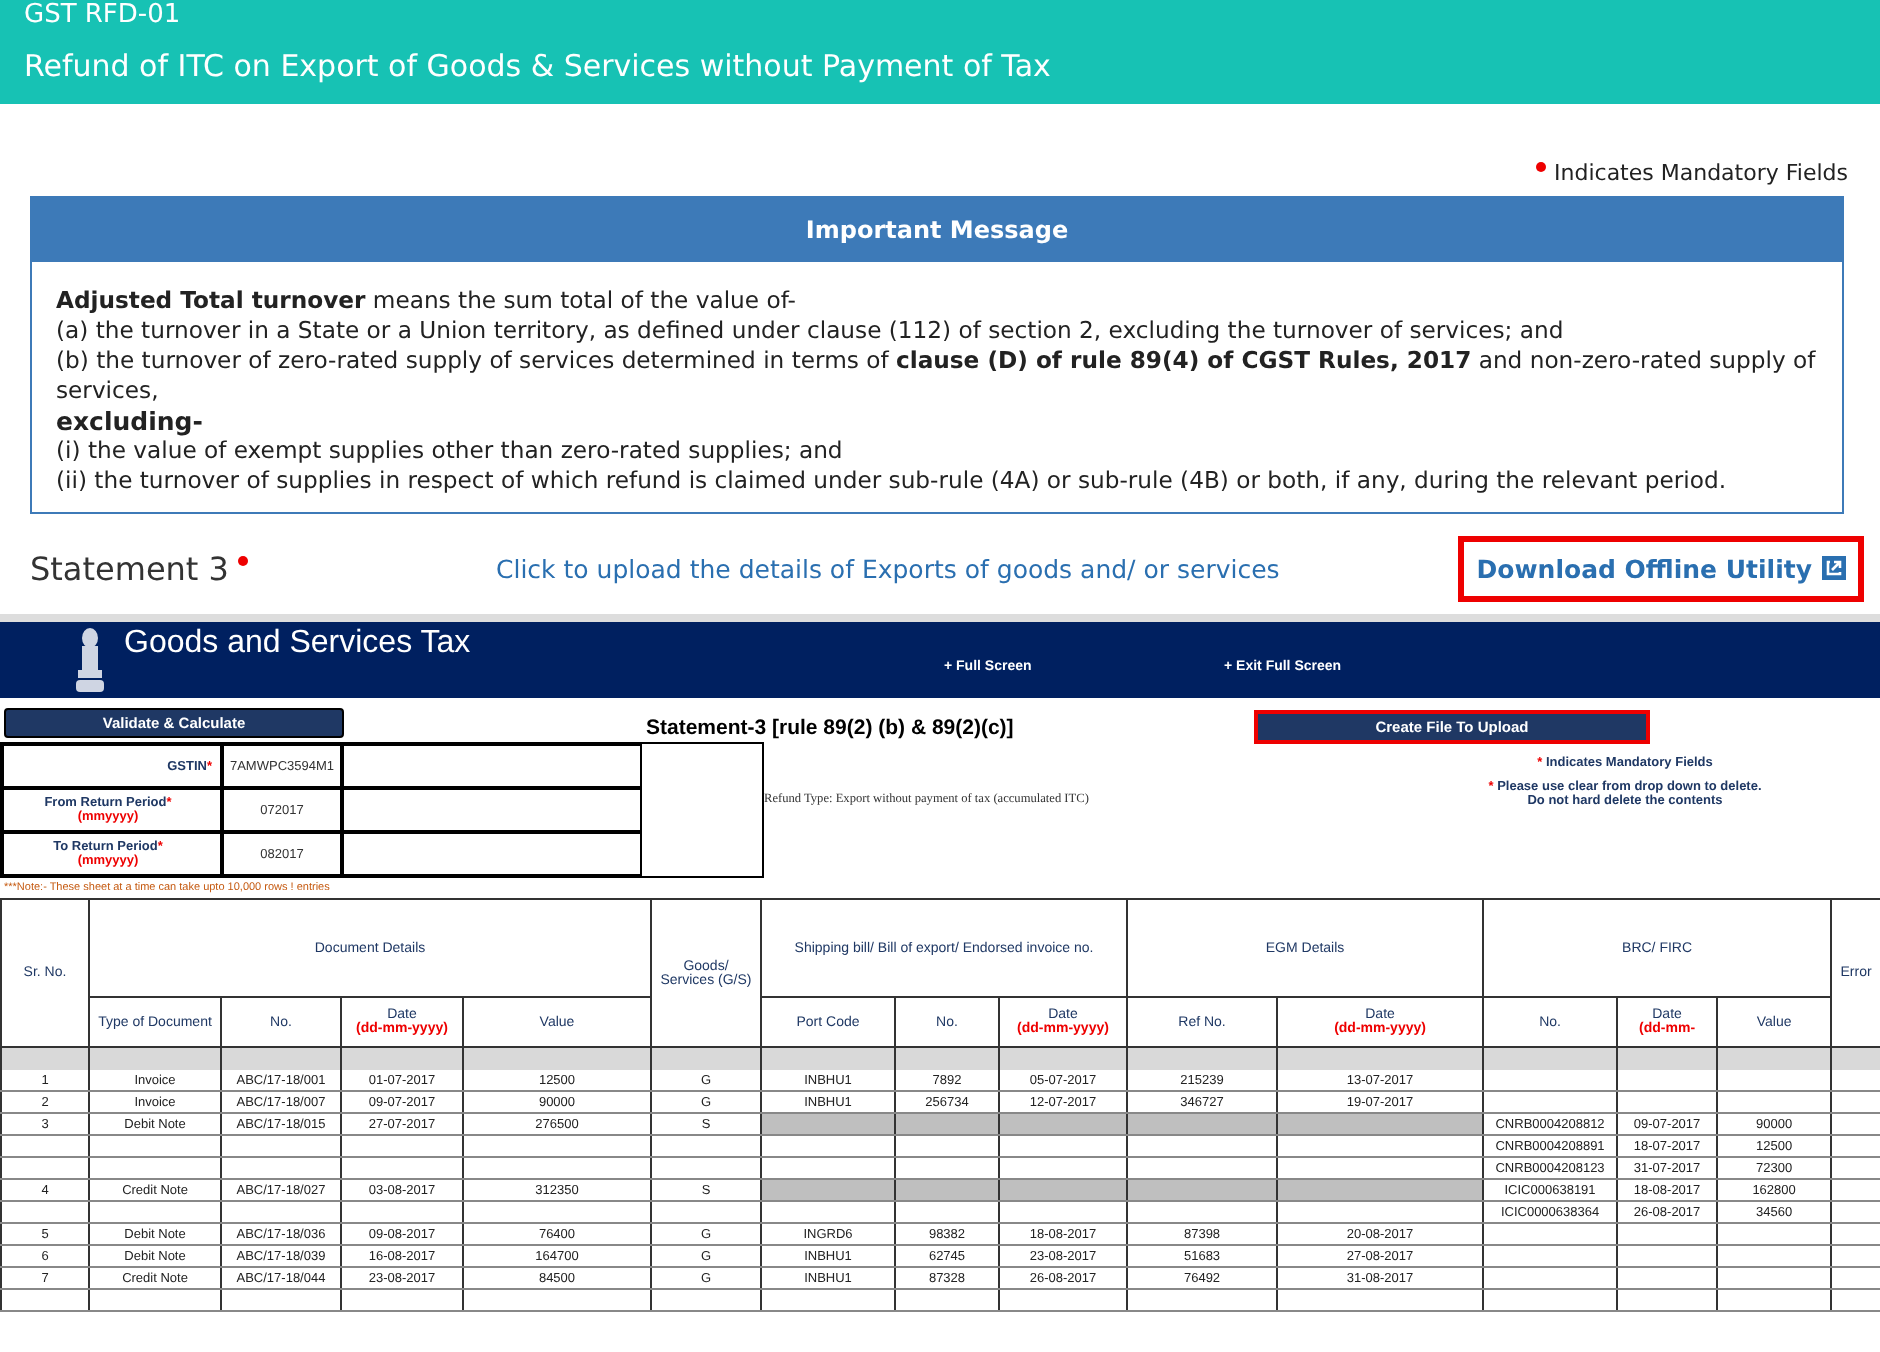  Describe the element at coordinates (130, 421) in the screenshot. I see `message-text: excluding-` at that location.